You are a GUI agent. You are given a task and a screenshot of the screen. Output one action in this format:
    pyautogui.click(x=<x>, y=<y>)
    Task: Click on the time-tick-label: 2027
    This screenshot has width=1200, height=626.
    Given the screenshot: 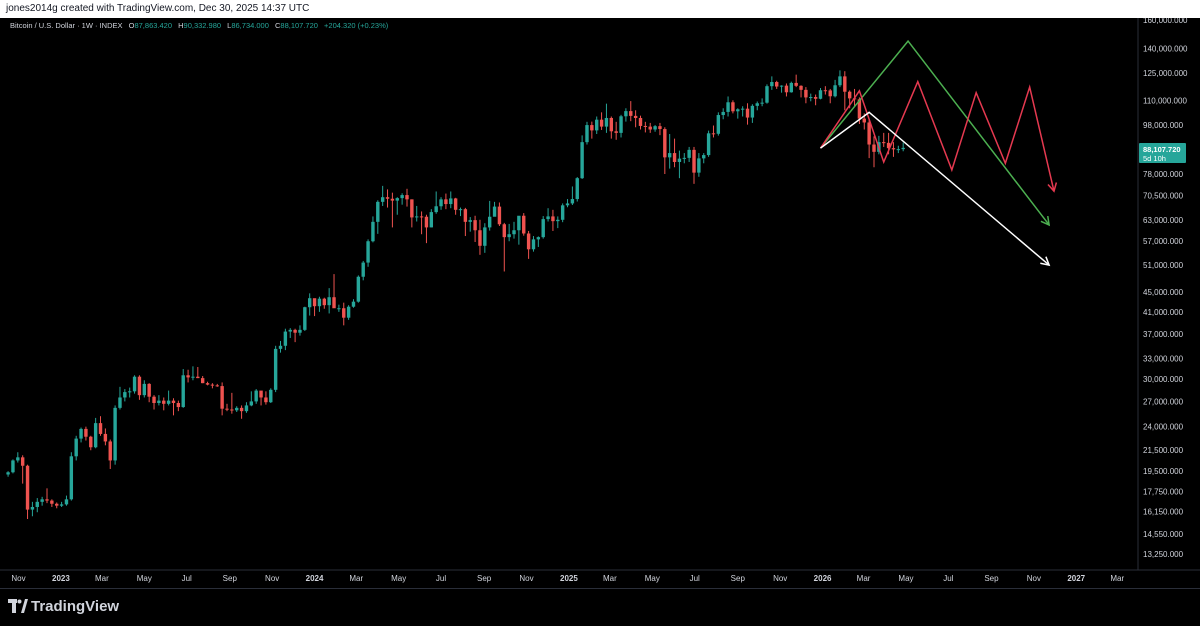 What is the action you would take?
    pyautogui.click(x=1076, y=578)
    